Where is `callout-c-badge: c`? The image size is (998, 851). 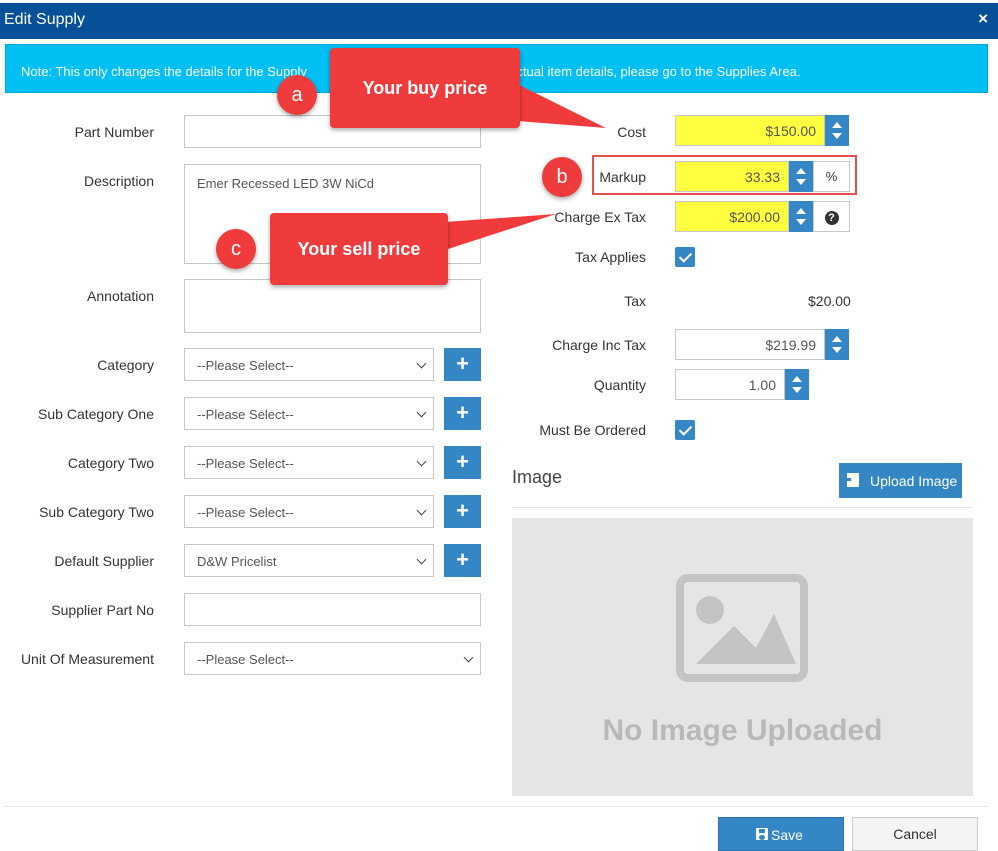 callout-c-badge: c is located at coordinates (236, 249).